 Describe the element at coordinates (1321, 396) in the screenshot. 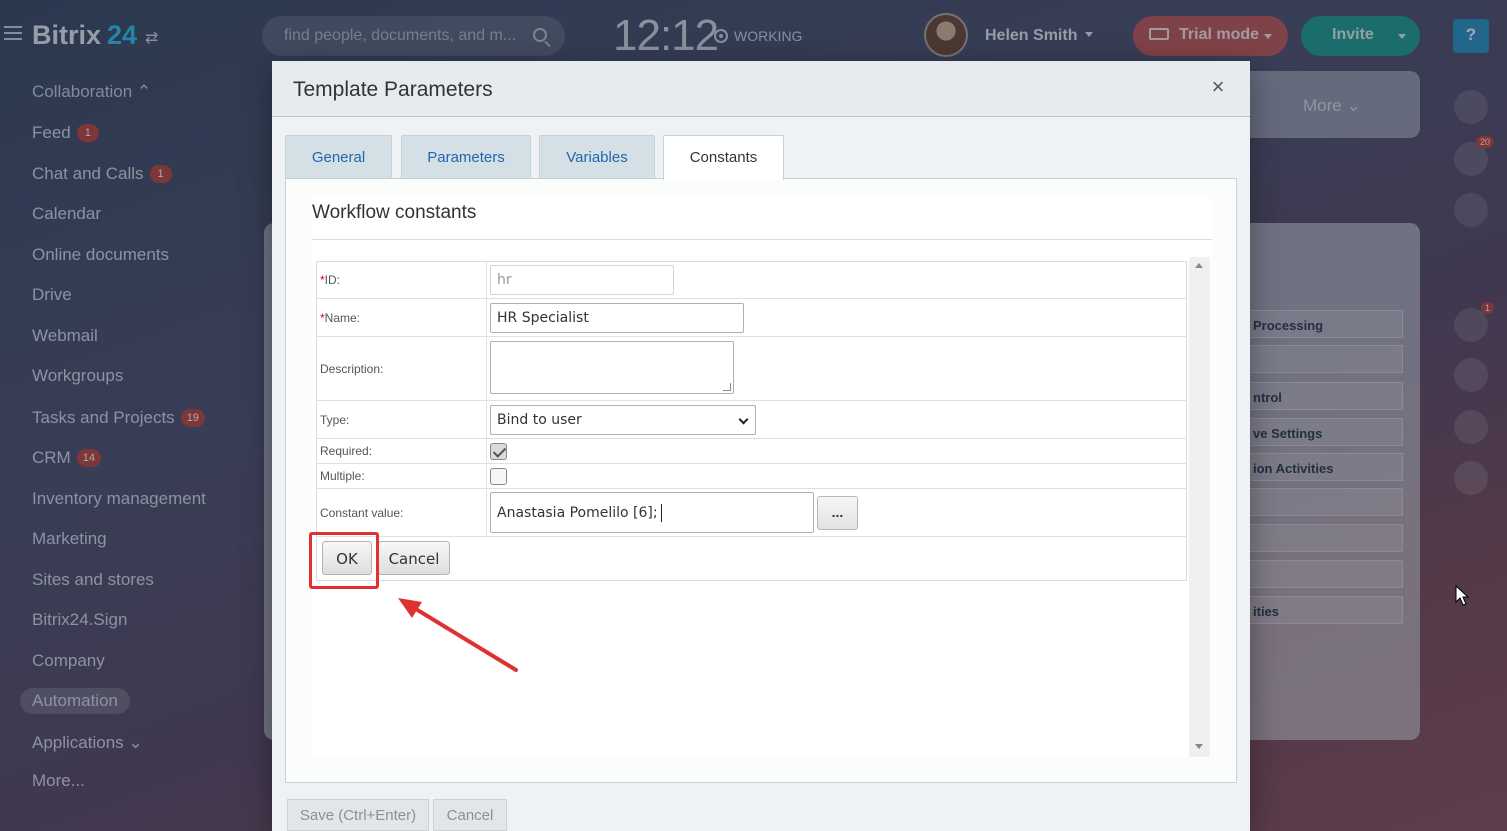

I see `background-row: ntrol` at that location.